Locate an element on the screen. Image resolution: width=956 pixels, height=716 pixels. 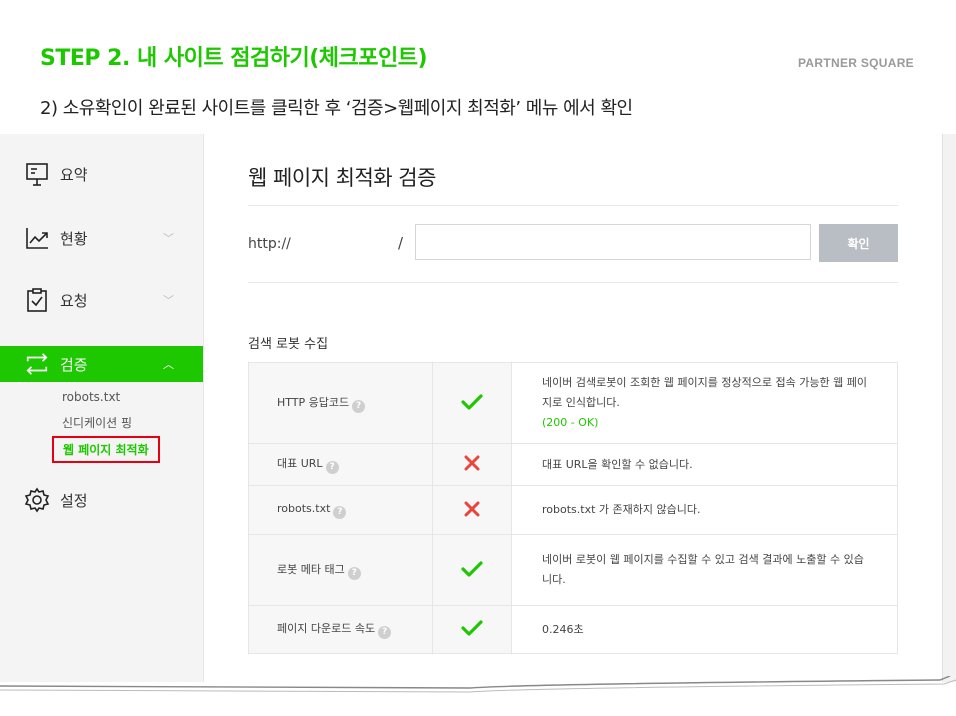
scrollbar is located at coordinates (949, 408).